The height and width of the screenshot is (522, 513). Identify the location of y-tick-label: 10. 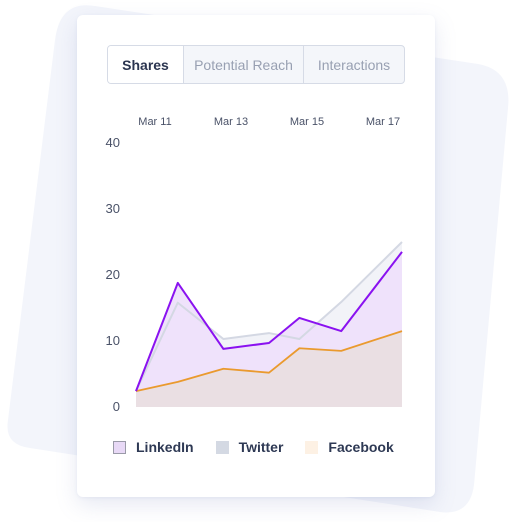
(113, 340).